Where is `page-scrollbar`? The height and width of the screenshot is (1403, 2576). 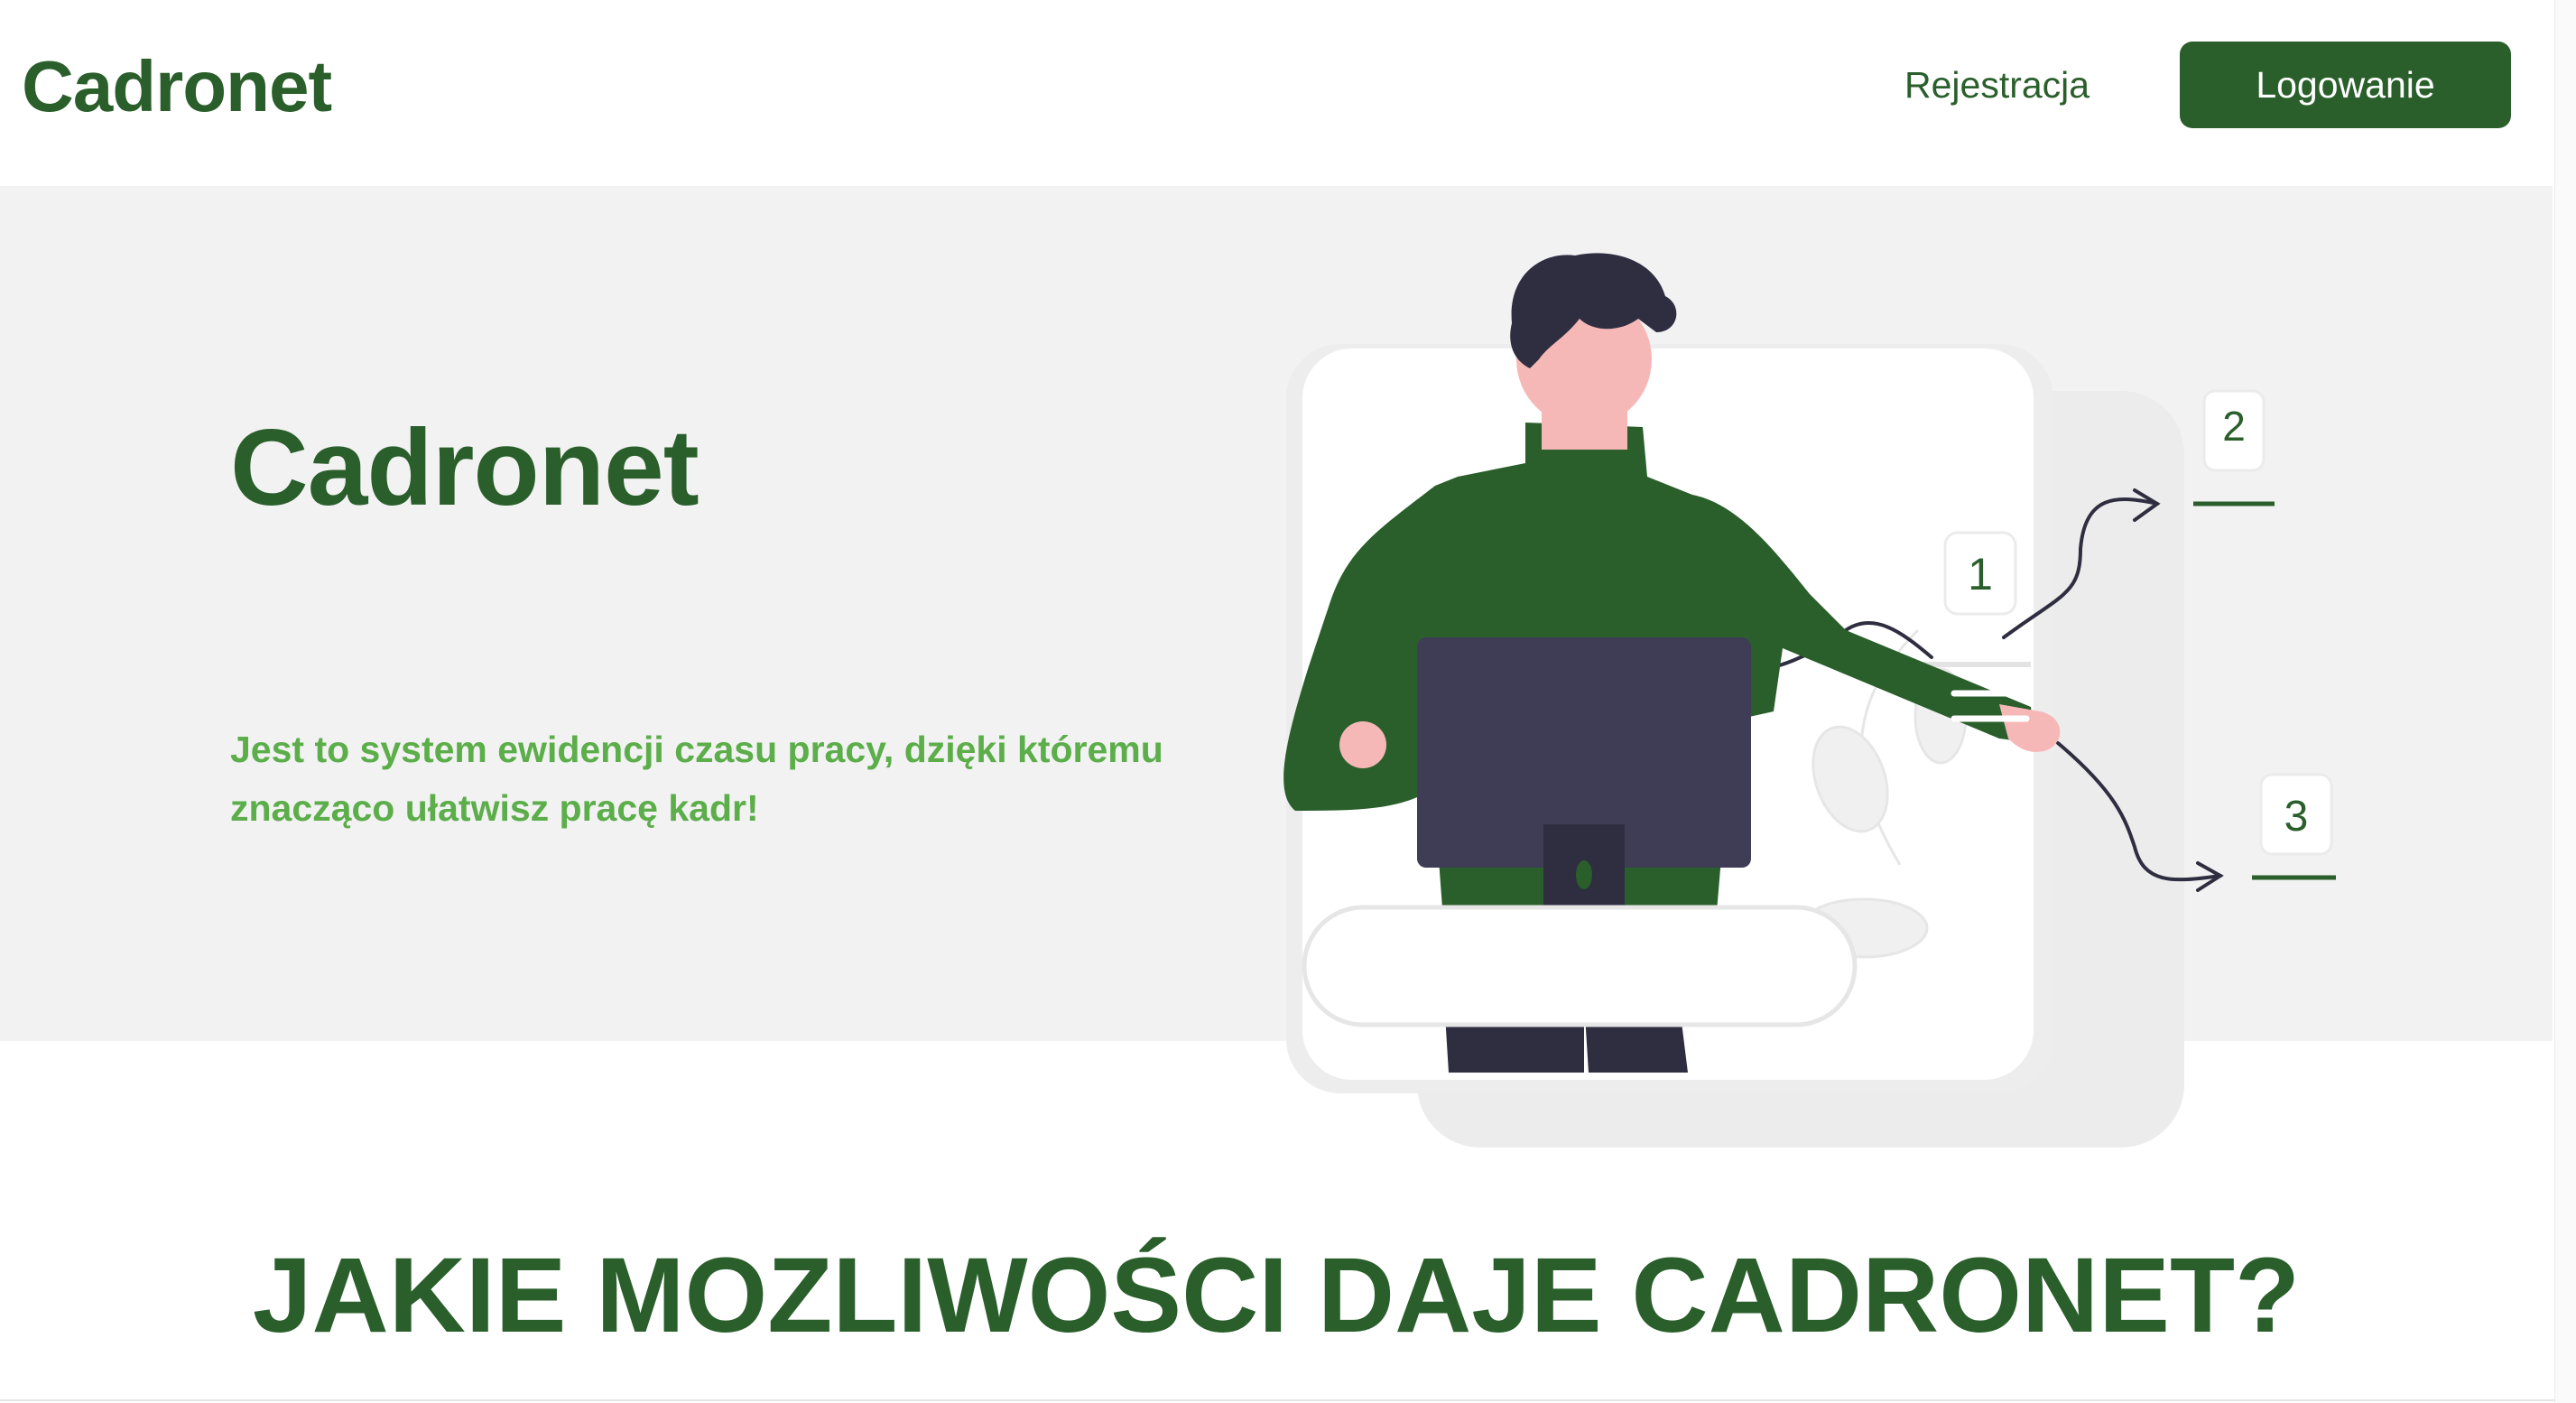 page-scrollbar is located at coordinates (2565, 701).